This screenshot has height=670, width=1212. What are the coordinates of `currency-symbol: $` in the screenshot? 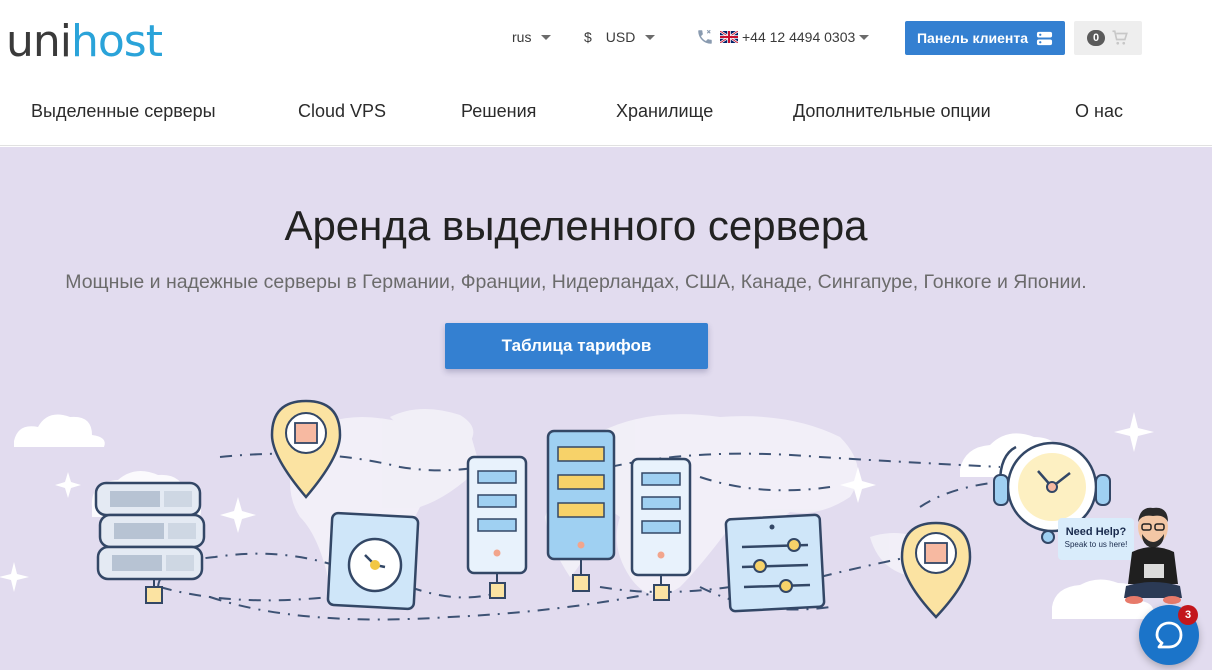 It's located at (588, 37).